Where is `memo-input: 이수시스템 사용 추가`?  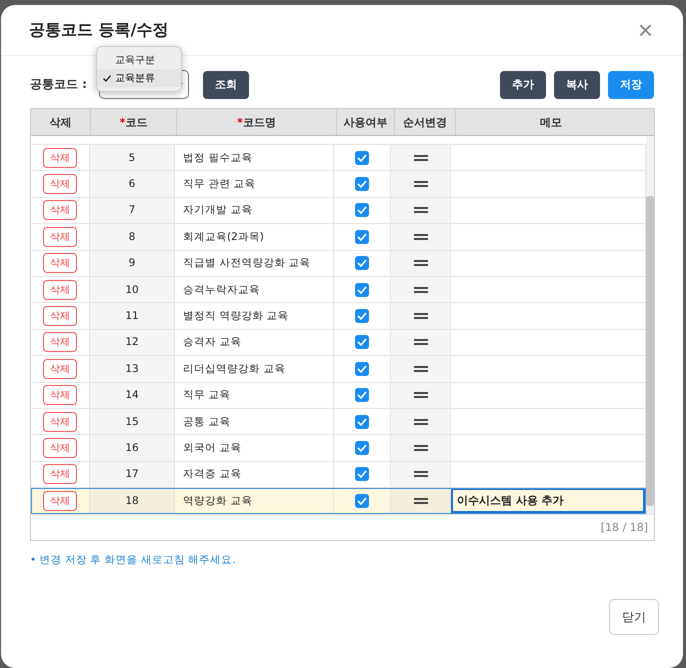 memo-input: 이수시스템 사용 추가 is located at coordinates (548, 501).